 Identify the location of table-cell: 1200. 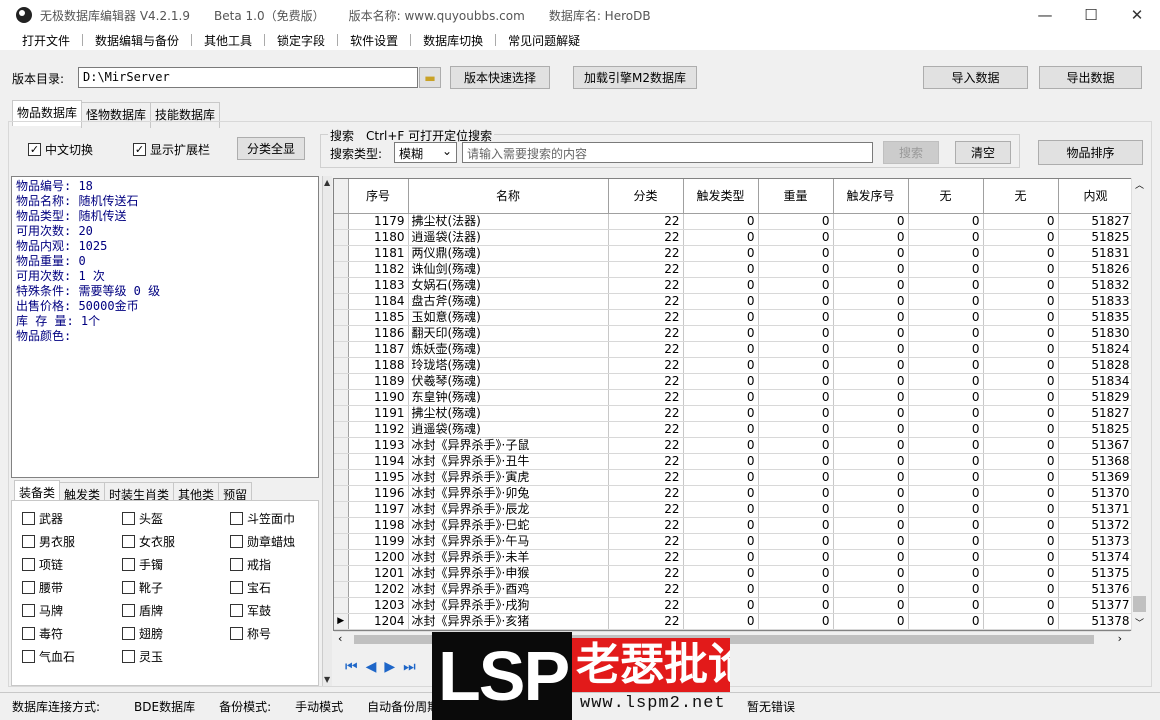
(378, 557).